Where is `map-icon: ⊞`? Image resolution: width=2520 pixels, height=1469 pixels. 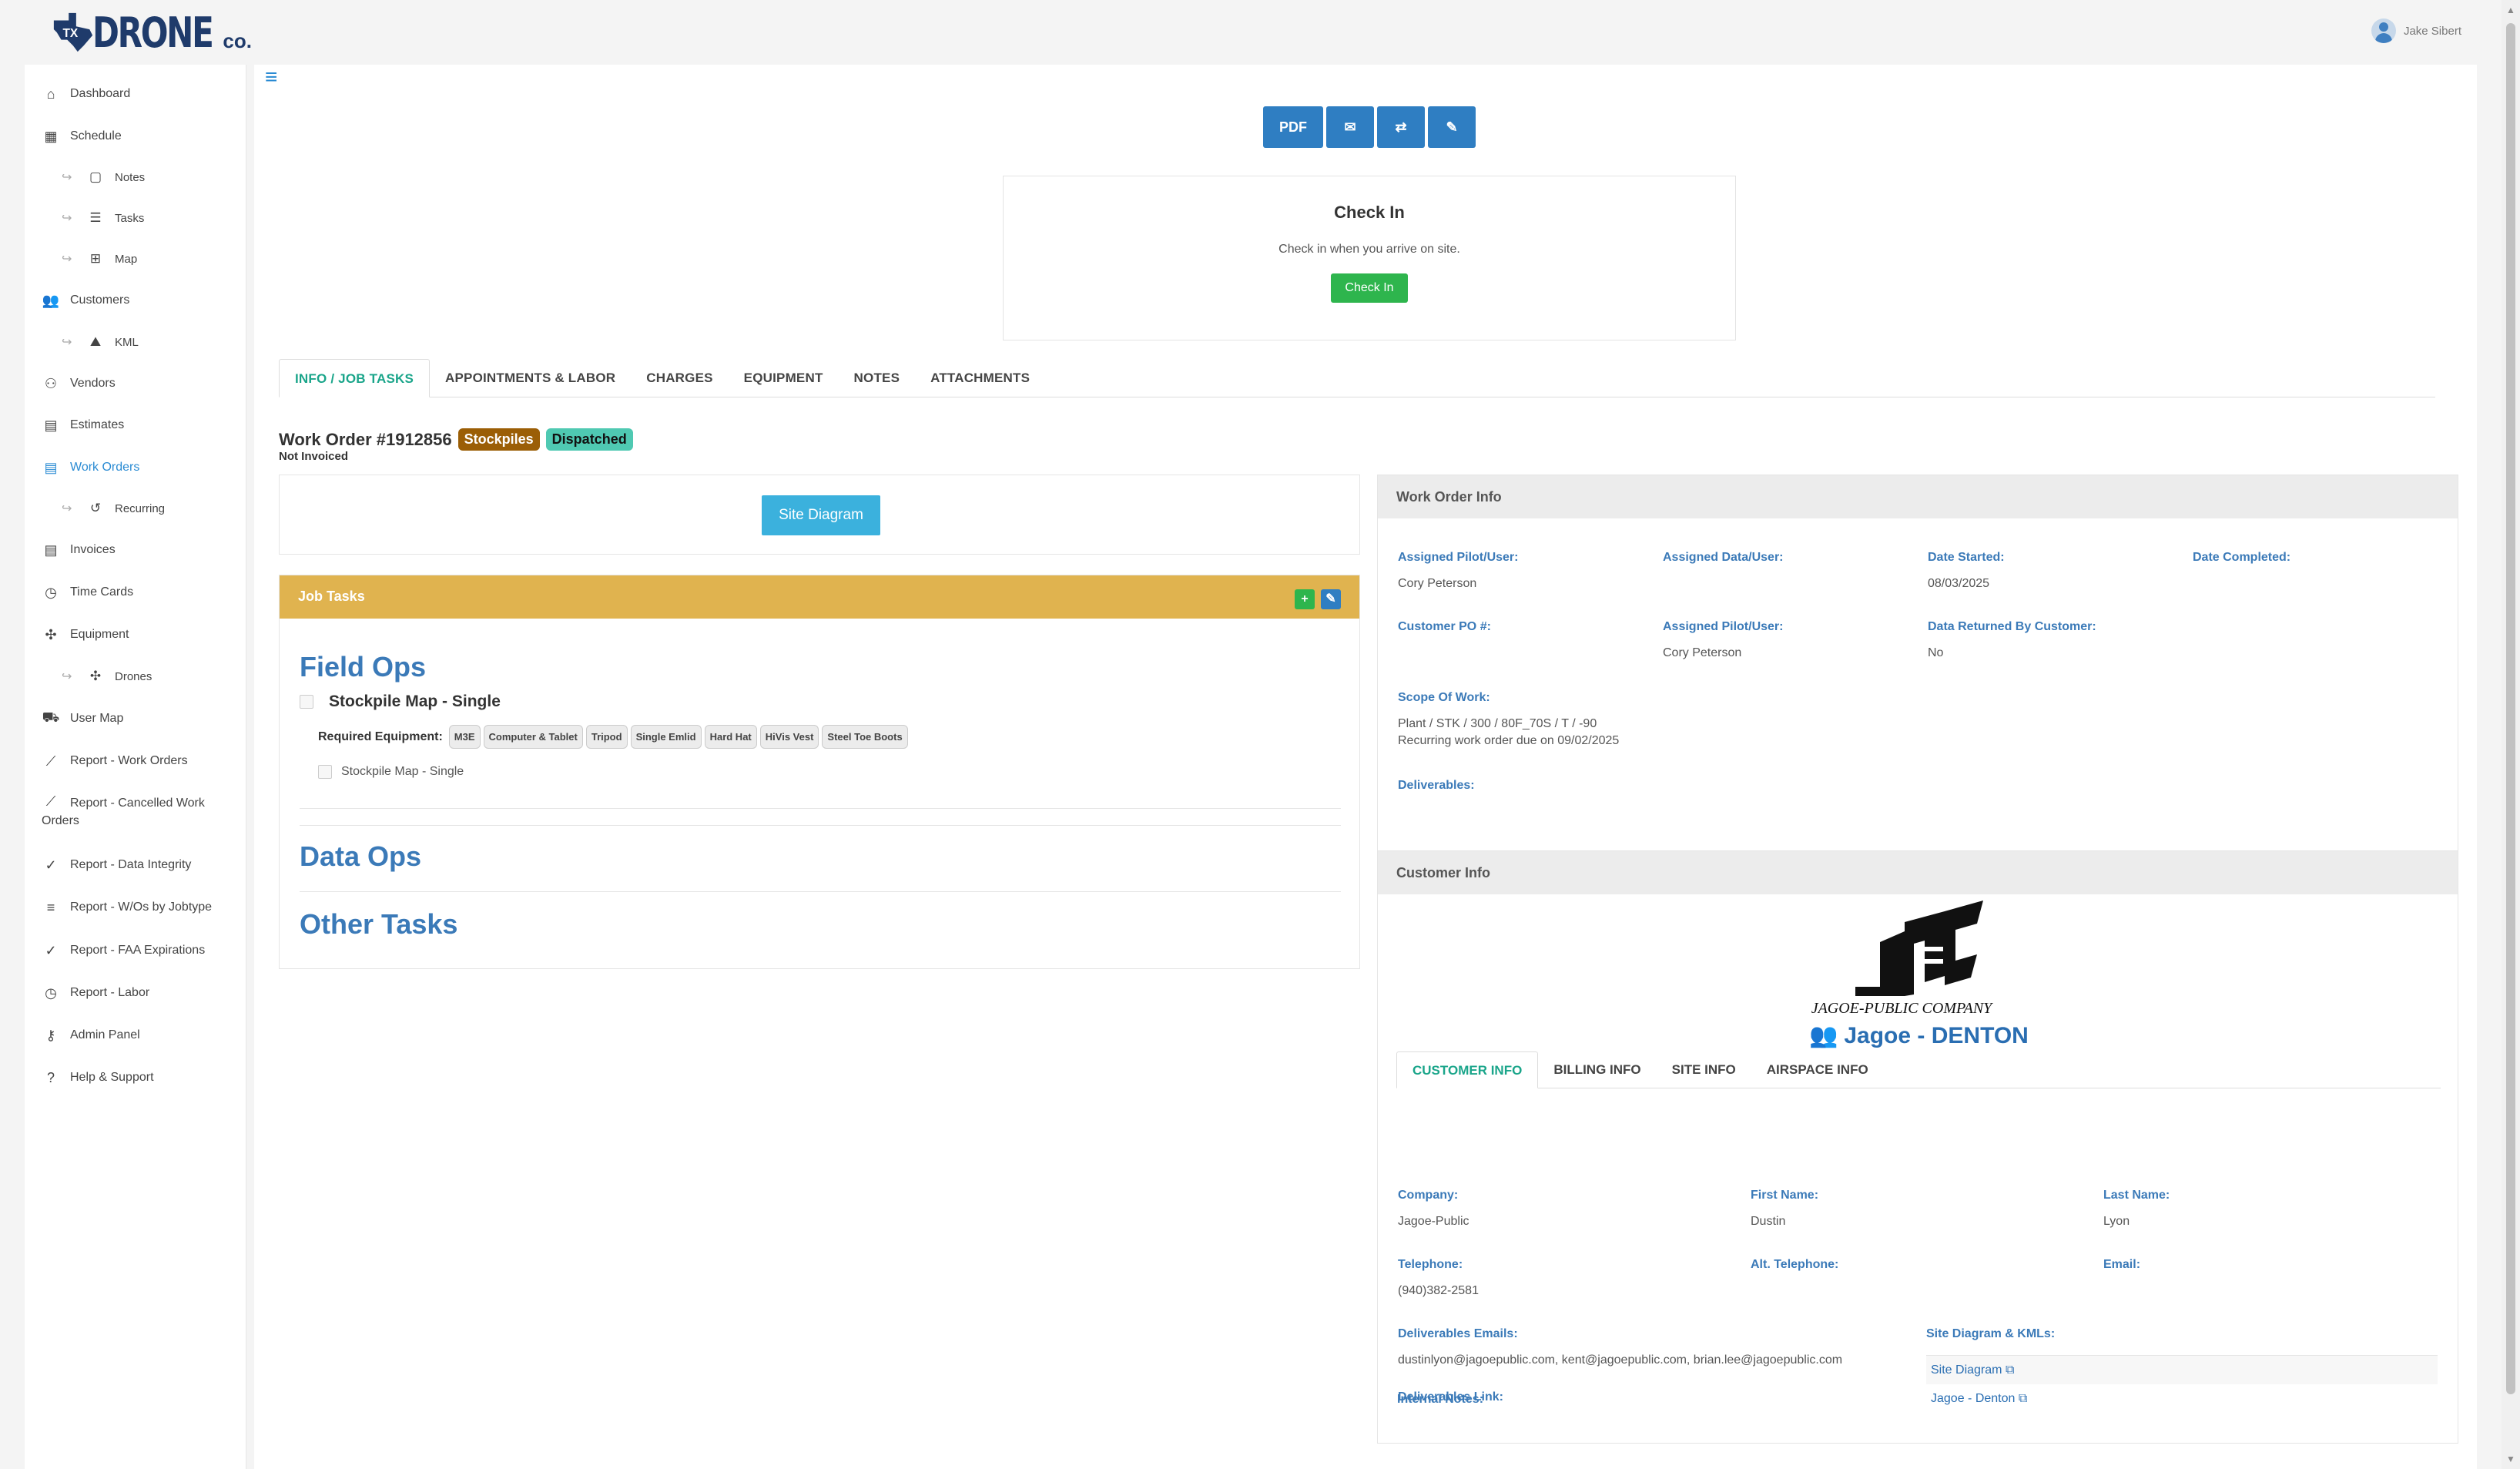
map-icon: ⊞ is located at coordinates (96, 258).